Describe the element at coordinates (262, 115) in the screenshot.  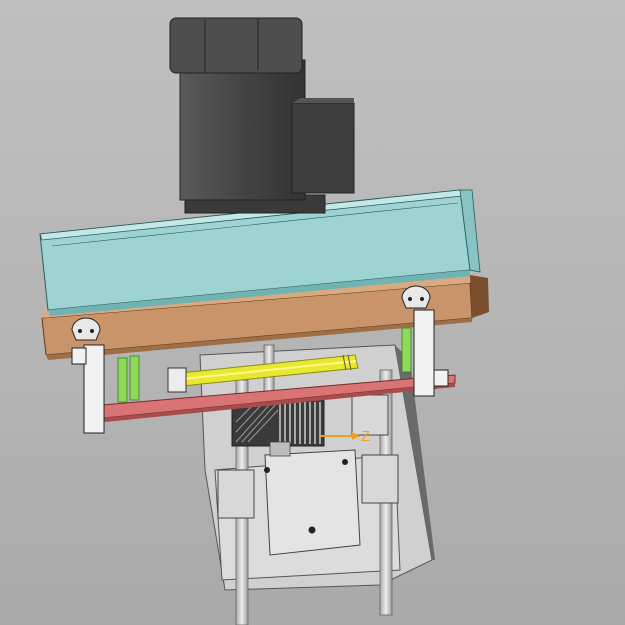
I see `motor` at that location.